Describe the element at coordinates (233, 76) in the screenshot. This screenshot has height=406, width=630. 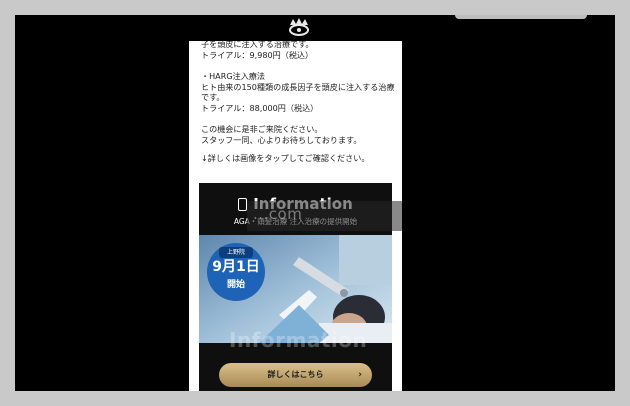
I see `text-line: ・HARG注入療法` at that location.